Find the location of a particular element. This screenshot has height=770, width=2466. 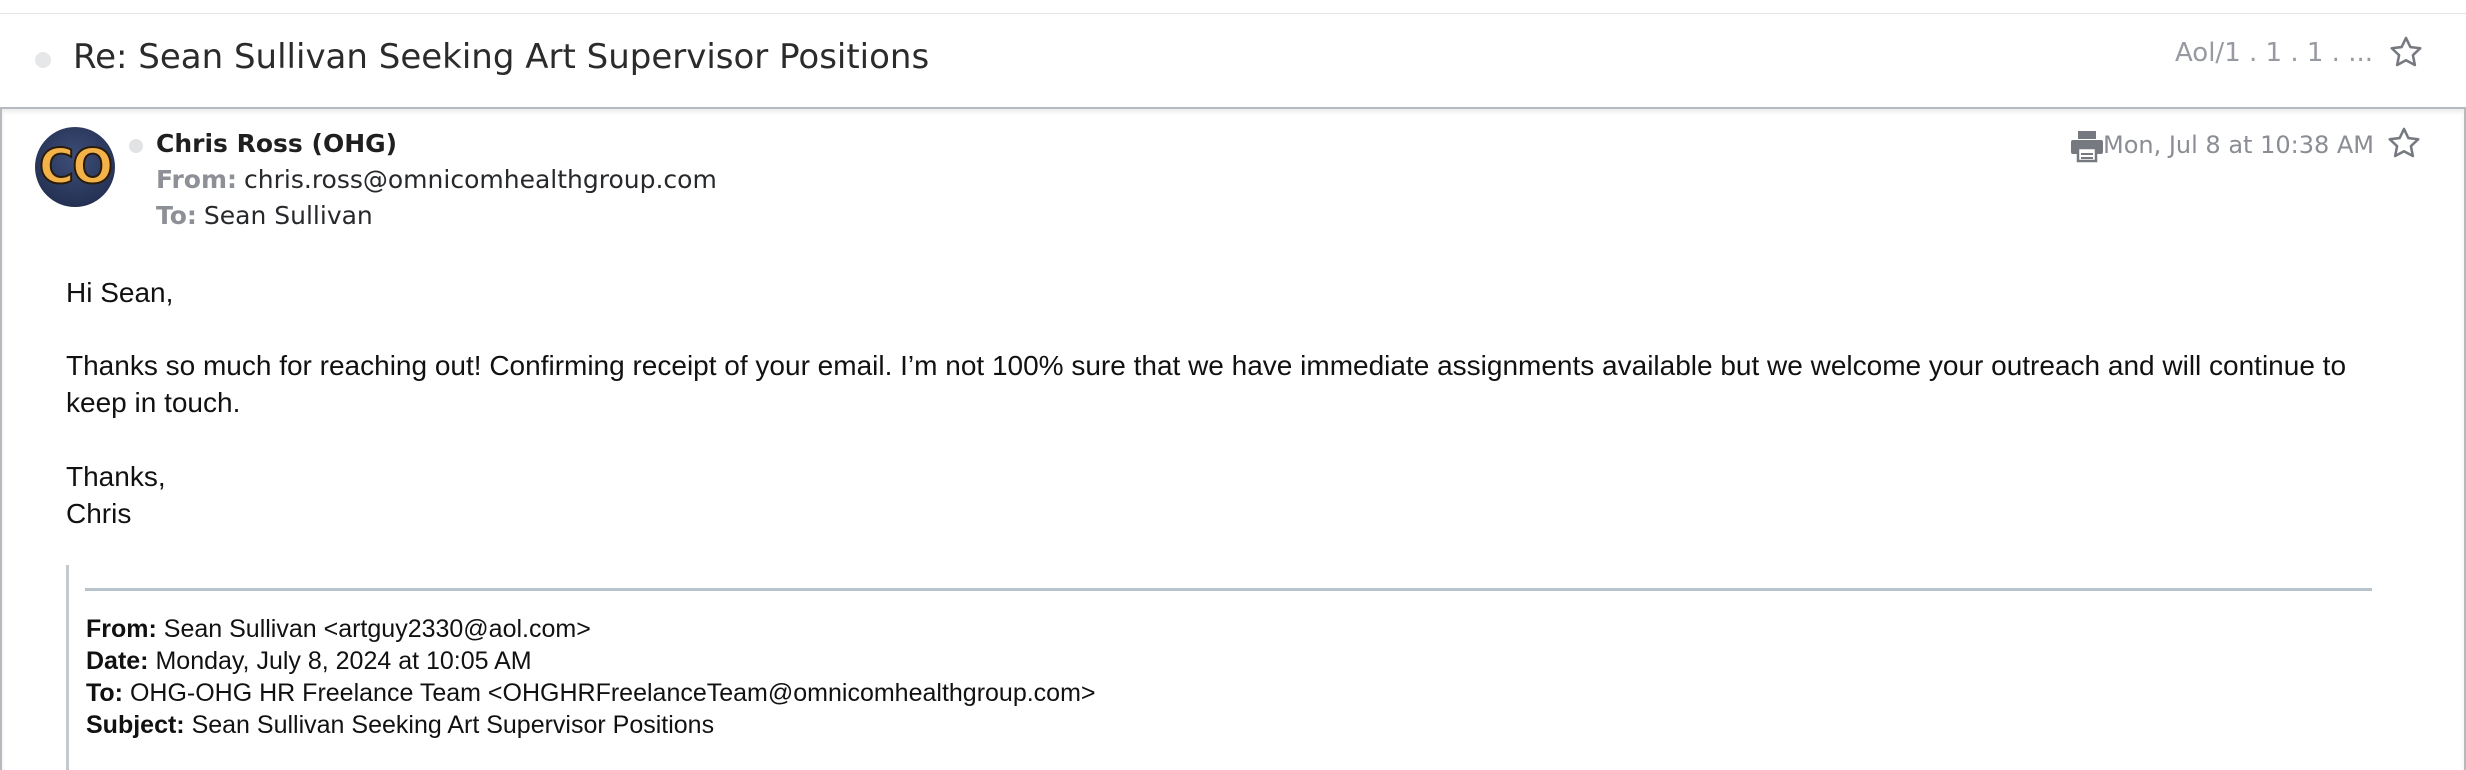

sender-name: Chris Ross (OHG) is located at coordinates (276, 143).